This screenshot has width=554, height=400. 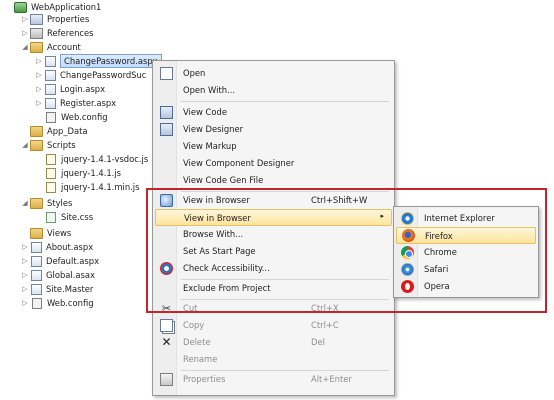 I want to click on tree-node-views: Views, so click(x=45, y=233).